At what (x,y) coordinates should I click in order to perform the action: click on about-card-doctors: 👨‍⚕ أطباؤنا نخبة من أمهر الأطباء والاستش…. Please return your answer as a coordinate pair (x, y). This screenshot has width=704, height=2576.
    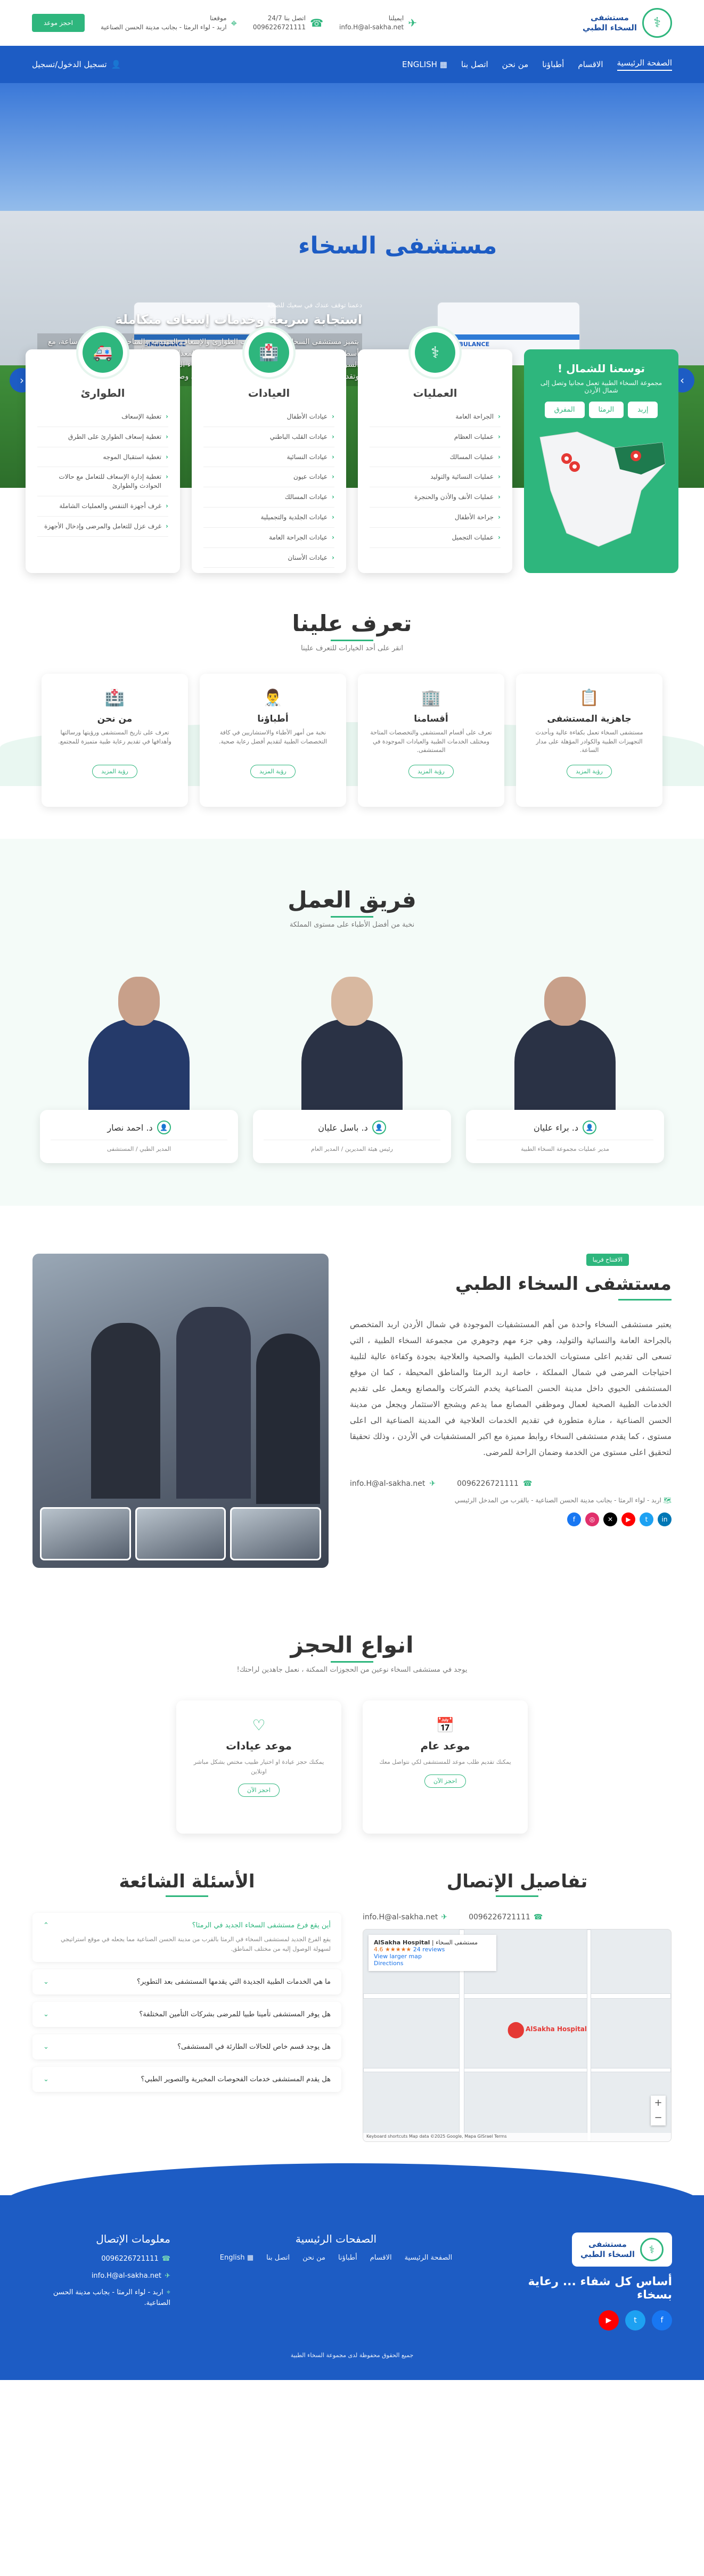
    Looking at the image, I should click on (273, 740).